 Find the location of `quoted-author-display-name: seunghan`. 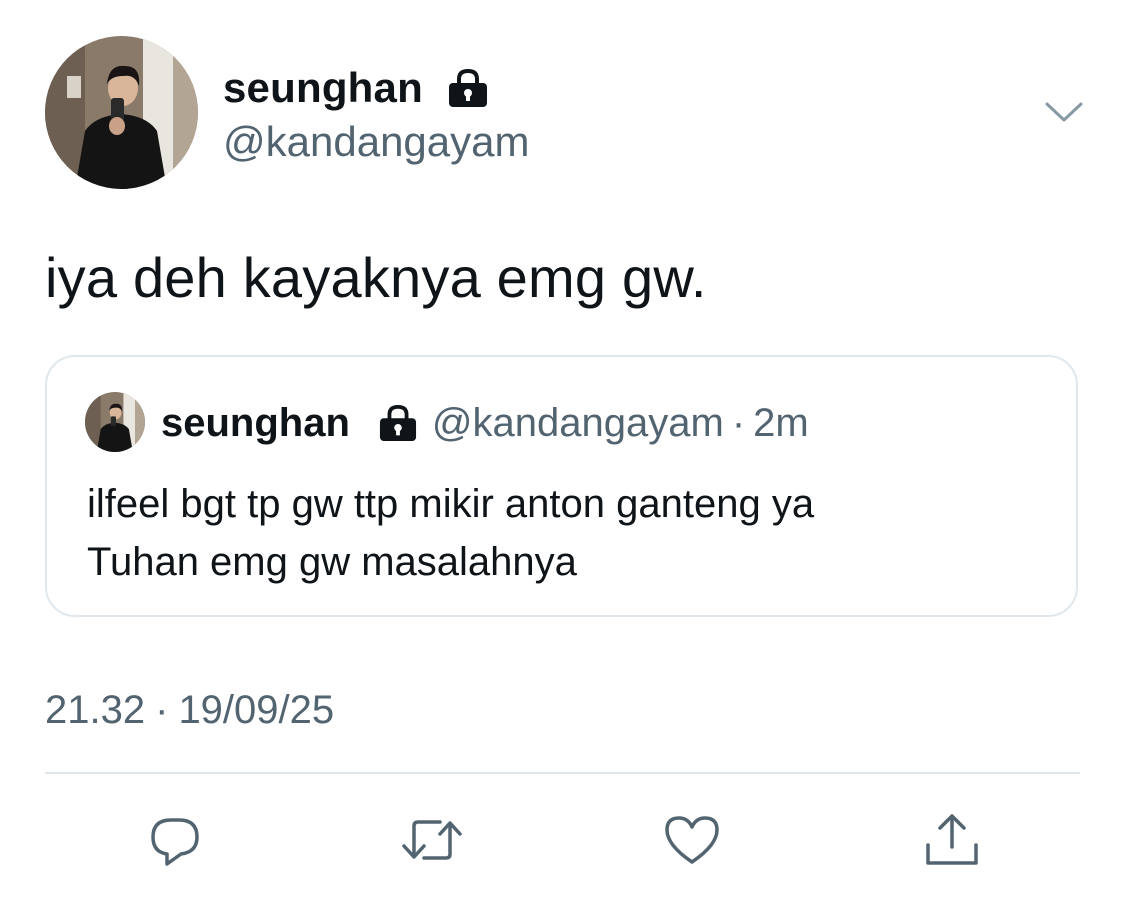

quoted-author-display-name: seunghan is located at coordinates (255, 422).